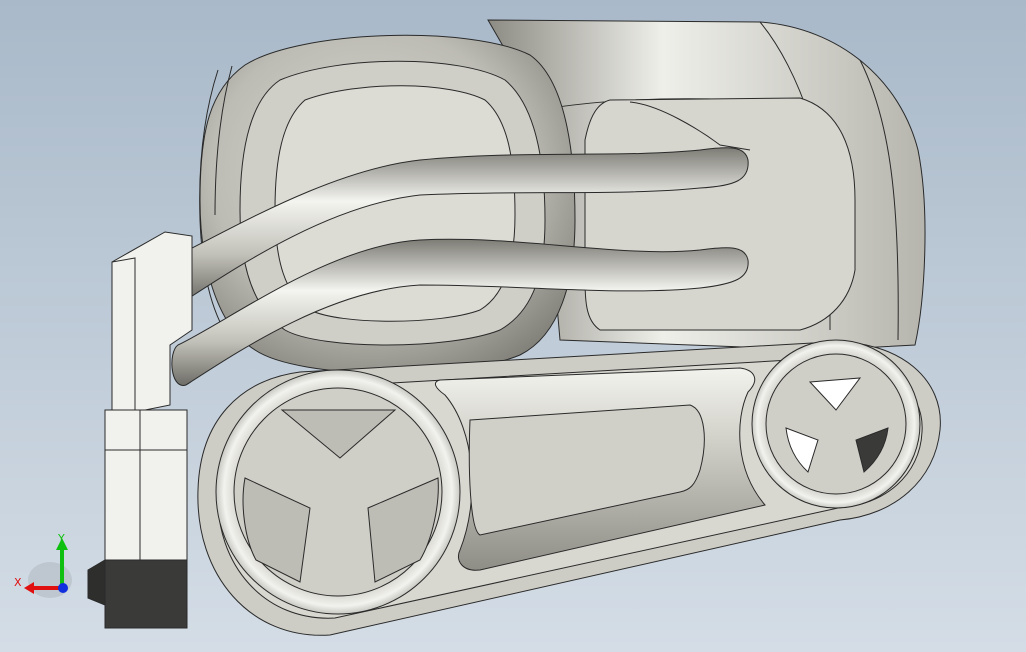 This screenshot has height=652, width=1026. Describe the element at coordinates (61, 538) in the screenshot. I see `y-axis-label: Y` at that location.